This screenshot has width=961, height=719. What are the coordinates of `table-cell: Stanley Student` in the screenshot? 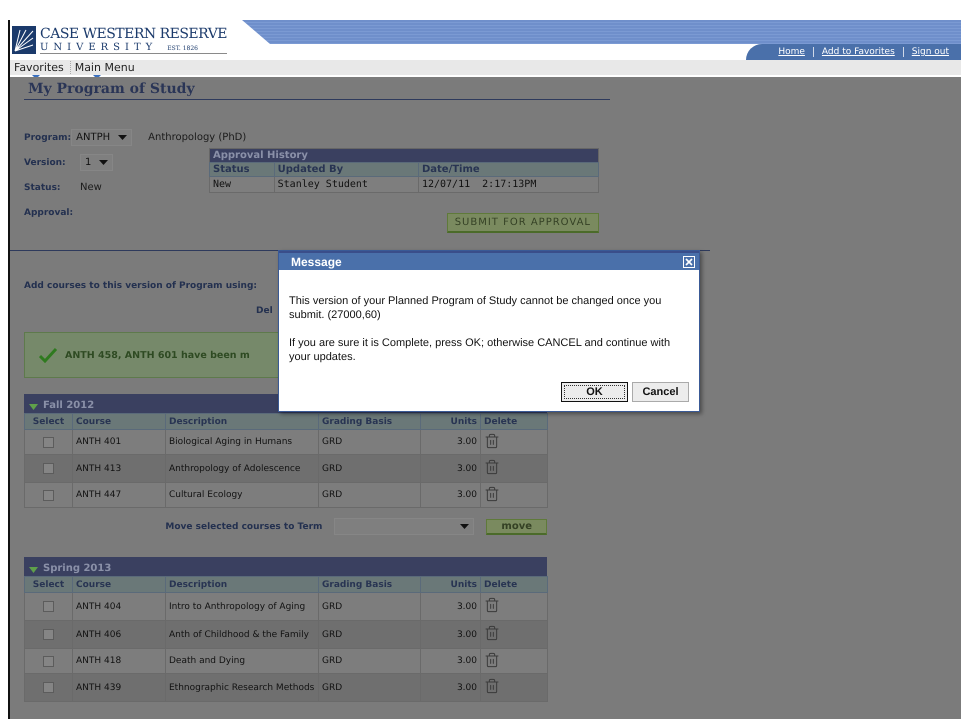 It's located at (346, 184).